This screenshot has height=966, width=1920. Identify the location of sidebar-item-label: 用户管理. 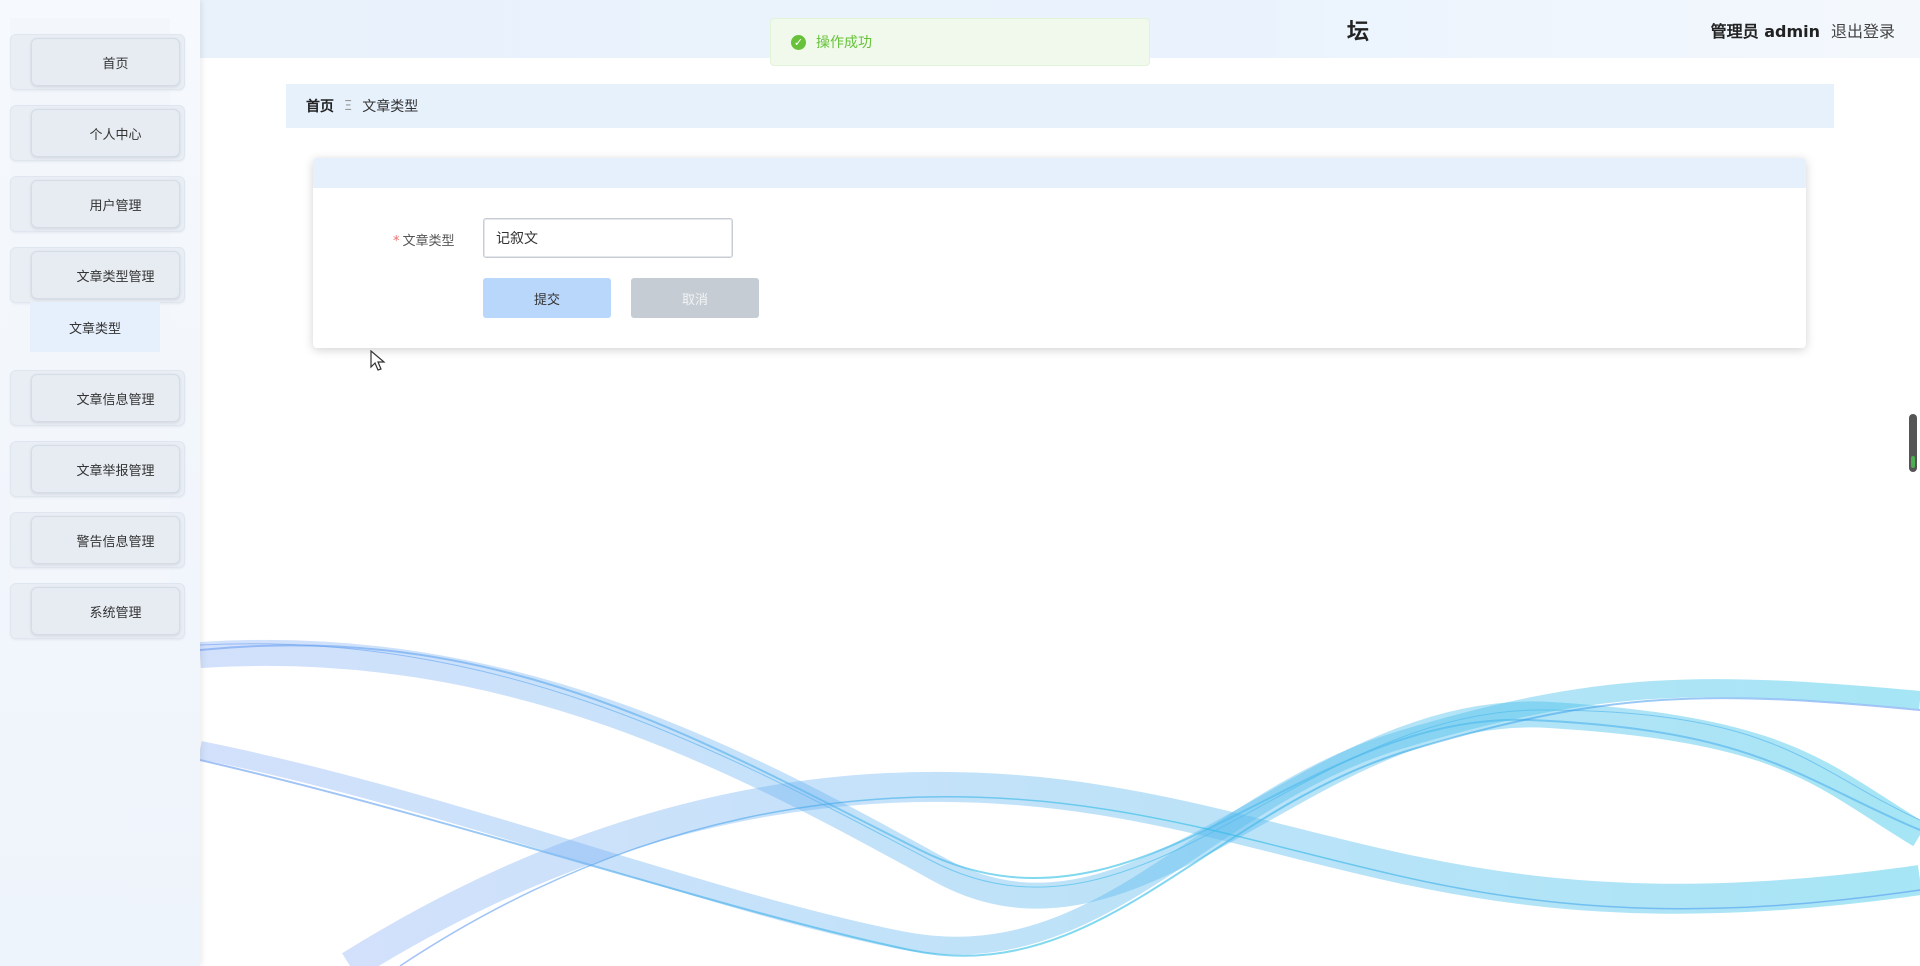
(115, 206).